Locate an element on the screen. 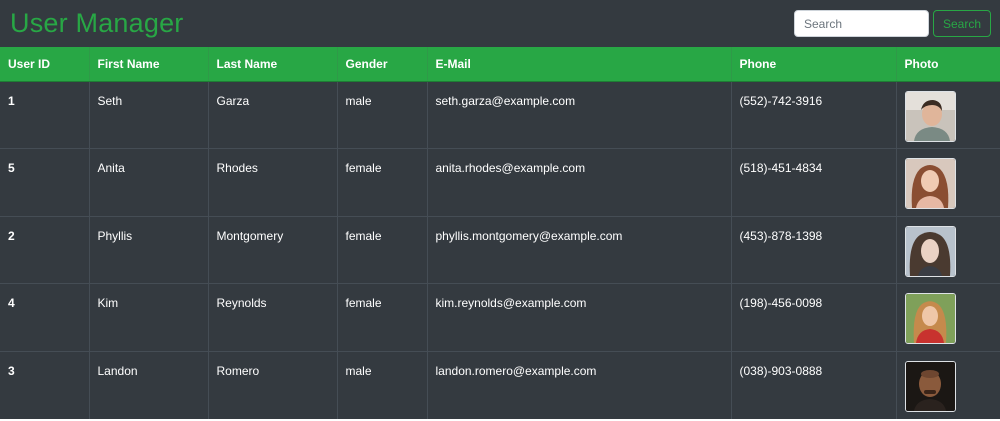 The height and width of the screenshot is (421, 1000). phone-cell: (453)-878-1398 is located at coordinates (814, 249).